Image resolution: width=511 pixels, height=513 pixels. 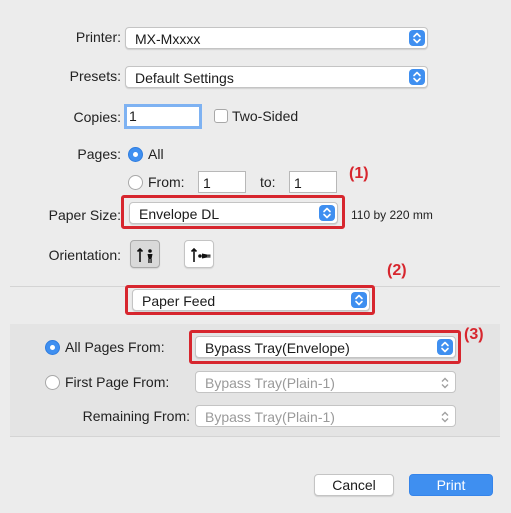 I want to click on separator-bottom, so click(x=255, y=436).